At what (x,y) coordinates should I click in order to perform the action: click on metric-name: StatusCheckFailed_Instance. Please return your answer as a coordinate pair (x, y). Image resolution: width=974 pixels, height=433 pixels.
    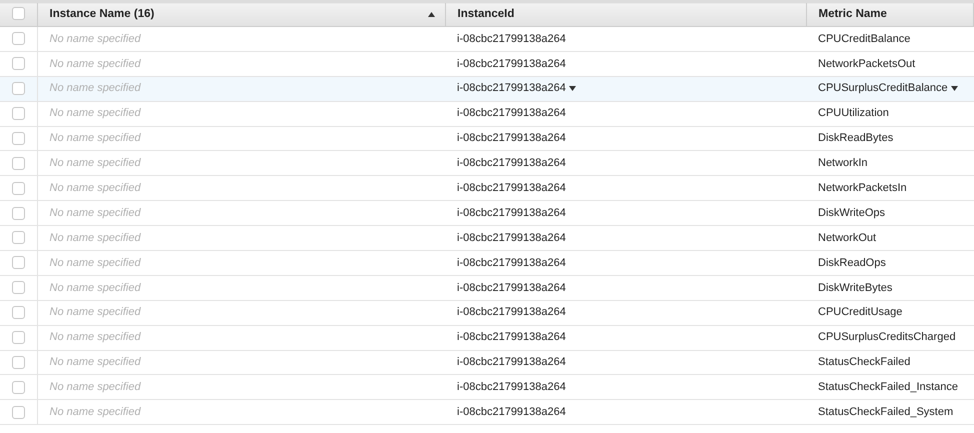
    Looking at the image, I should click on (888, 387).